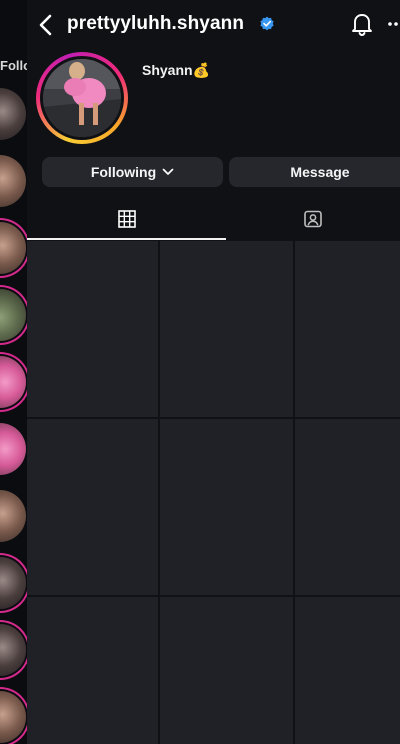 This screenshot has width=400, height=744. I want to click on active-tab-indicator, so click(126, 239).